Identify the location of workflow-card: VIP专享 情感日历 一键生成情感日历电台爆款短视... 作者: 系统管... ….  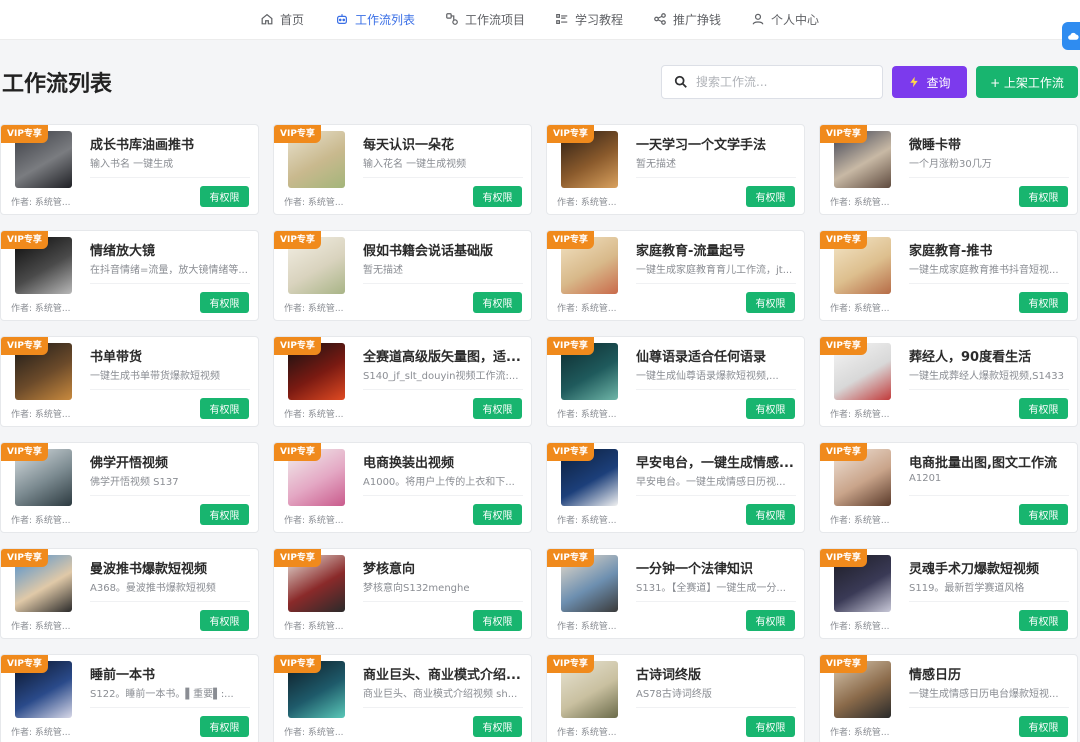
(948, 698).